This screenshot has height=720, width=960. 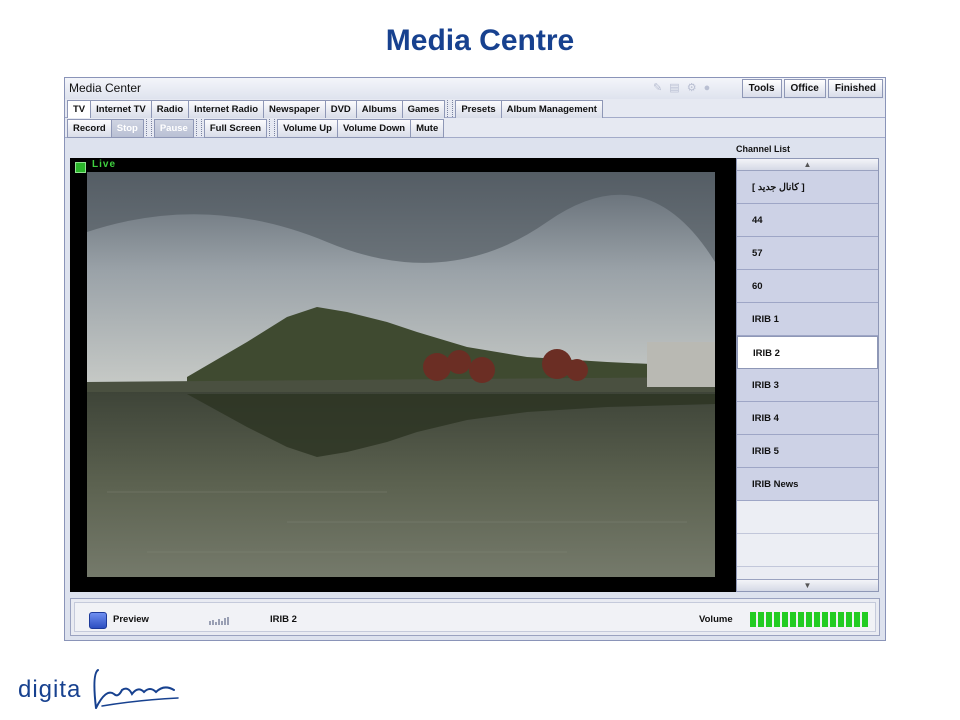 I want to click on app-title: Media Center, so click(x=105, y=88).